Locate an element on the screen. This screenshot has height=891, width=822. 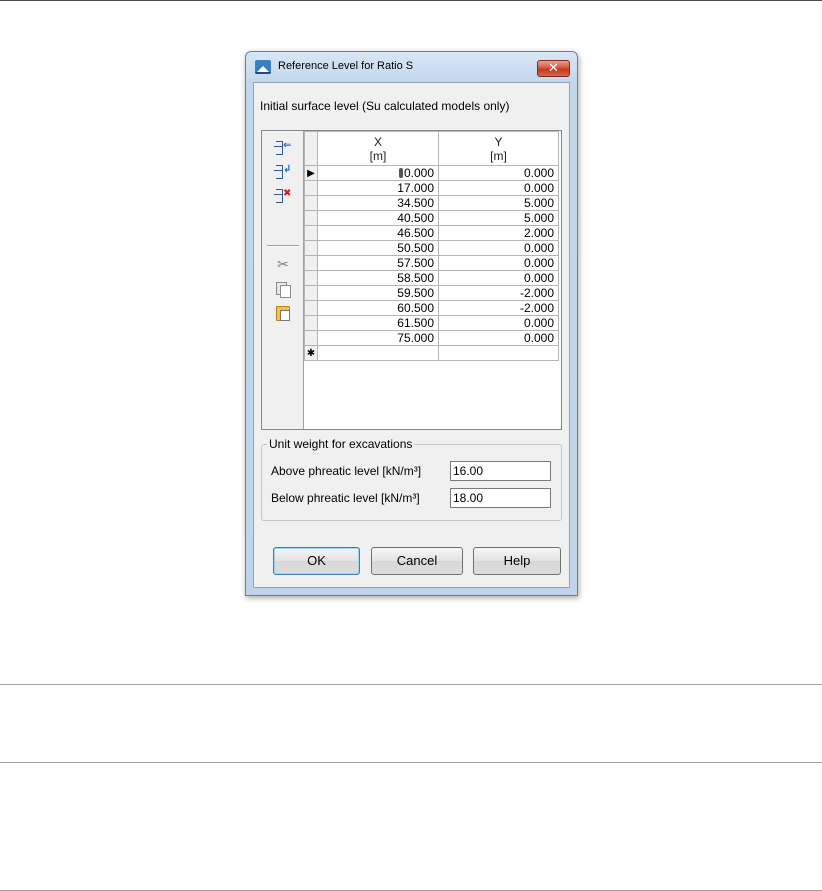
unit-weight-legend: Unit weight for excavations is located at coordinates (341, 444).